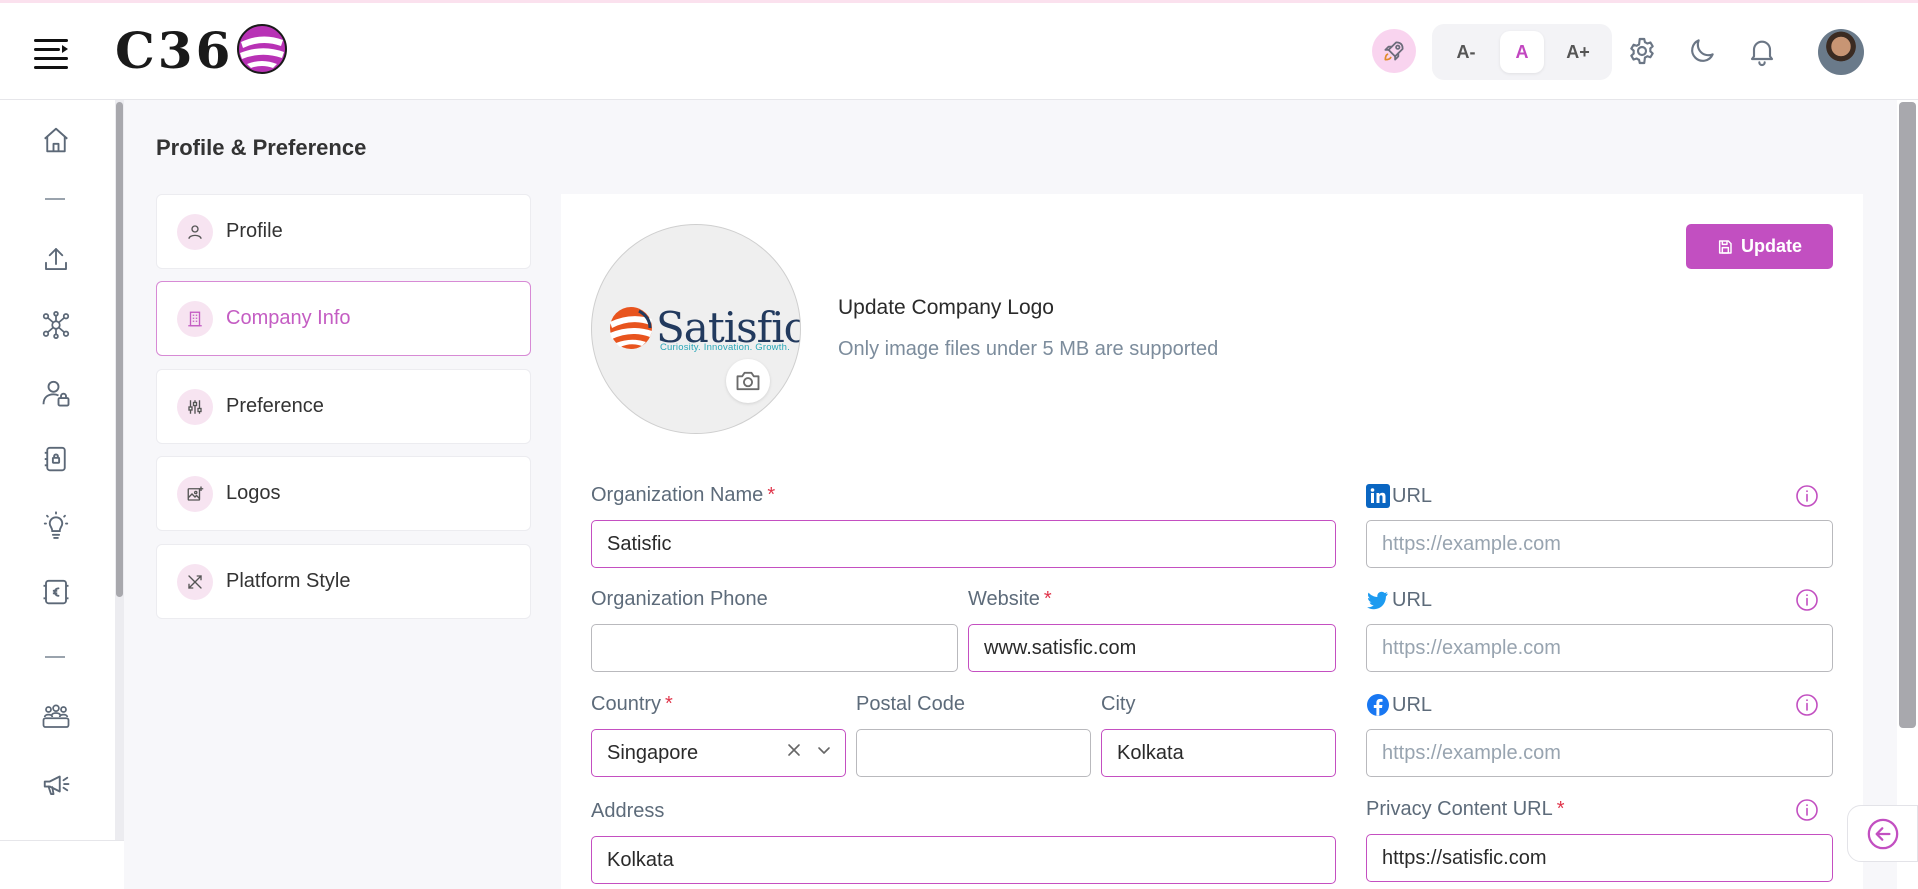 The height and width of the screenshot is (889, 1918). What do you see at coordinates (1599, 648) in the screenshot?
I see `twitter-url-input: https://example.com` at bounding box center [1599, 648].